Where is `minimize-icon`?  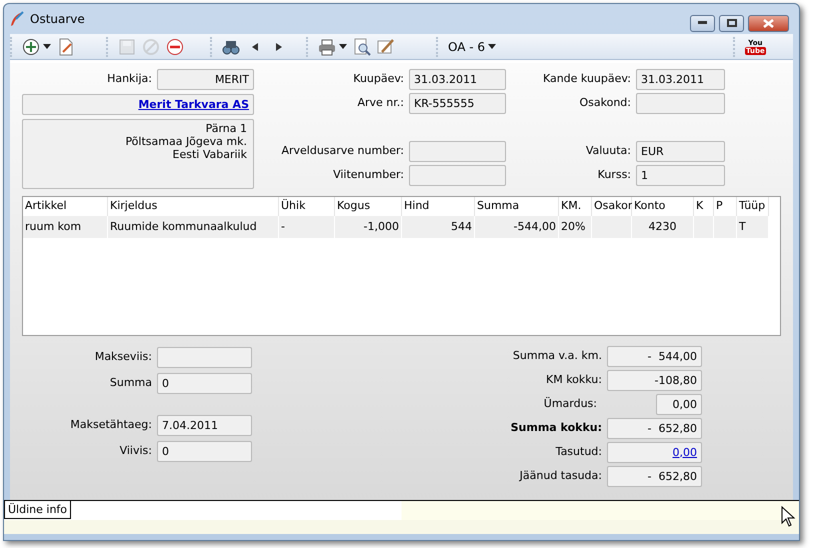
minimize-icon is located at coordinates (702, 23).